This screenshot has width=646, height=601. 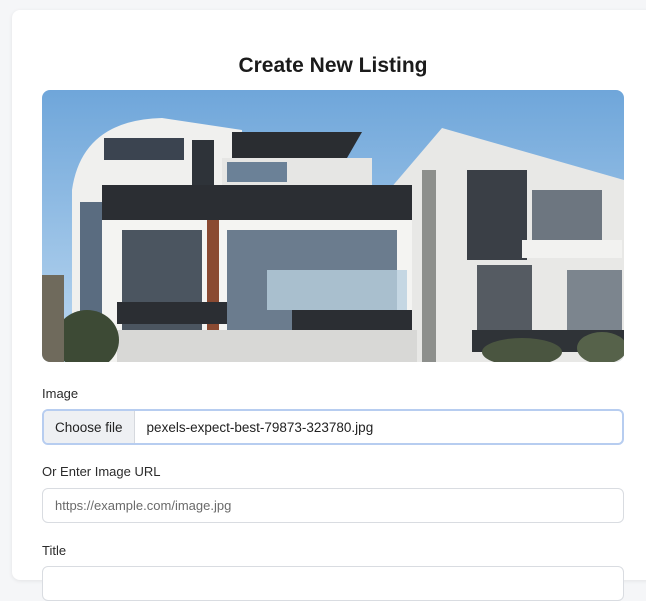 What do you see at coordinates (333, 583) in the screenshot?
I see `title-input` at bounding box center [333, 583].